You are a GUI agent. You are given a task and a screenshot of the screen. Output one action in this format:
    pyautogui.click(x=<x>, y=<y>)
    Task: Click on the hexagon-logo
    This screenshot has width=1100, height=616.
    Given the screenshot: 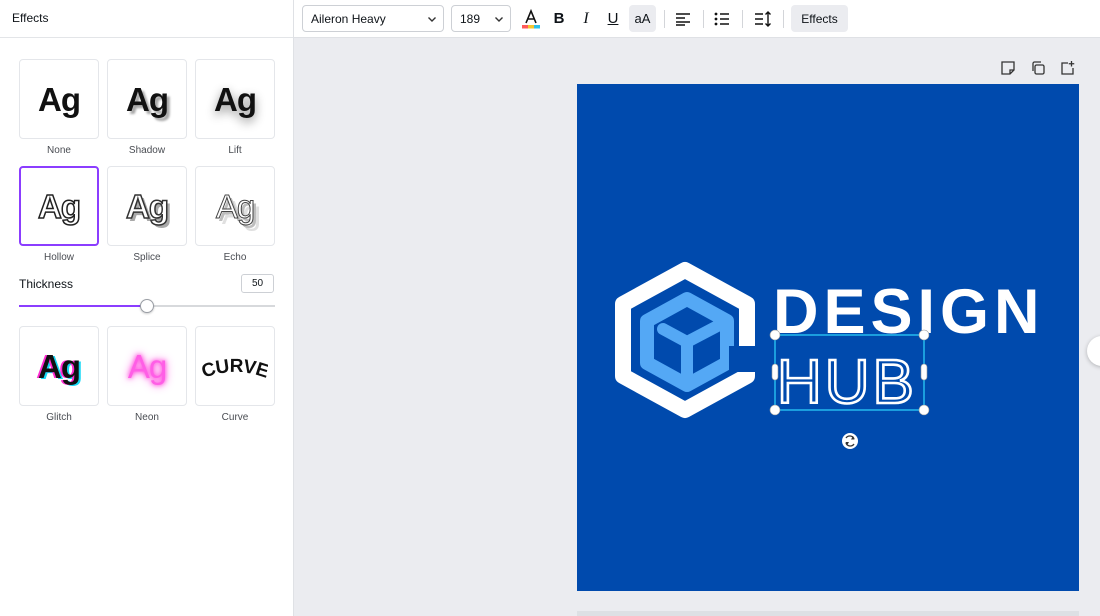 What is the action you would take?
    pyautogui.click(x=685, y=340)
    